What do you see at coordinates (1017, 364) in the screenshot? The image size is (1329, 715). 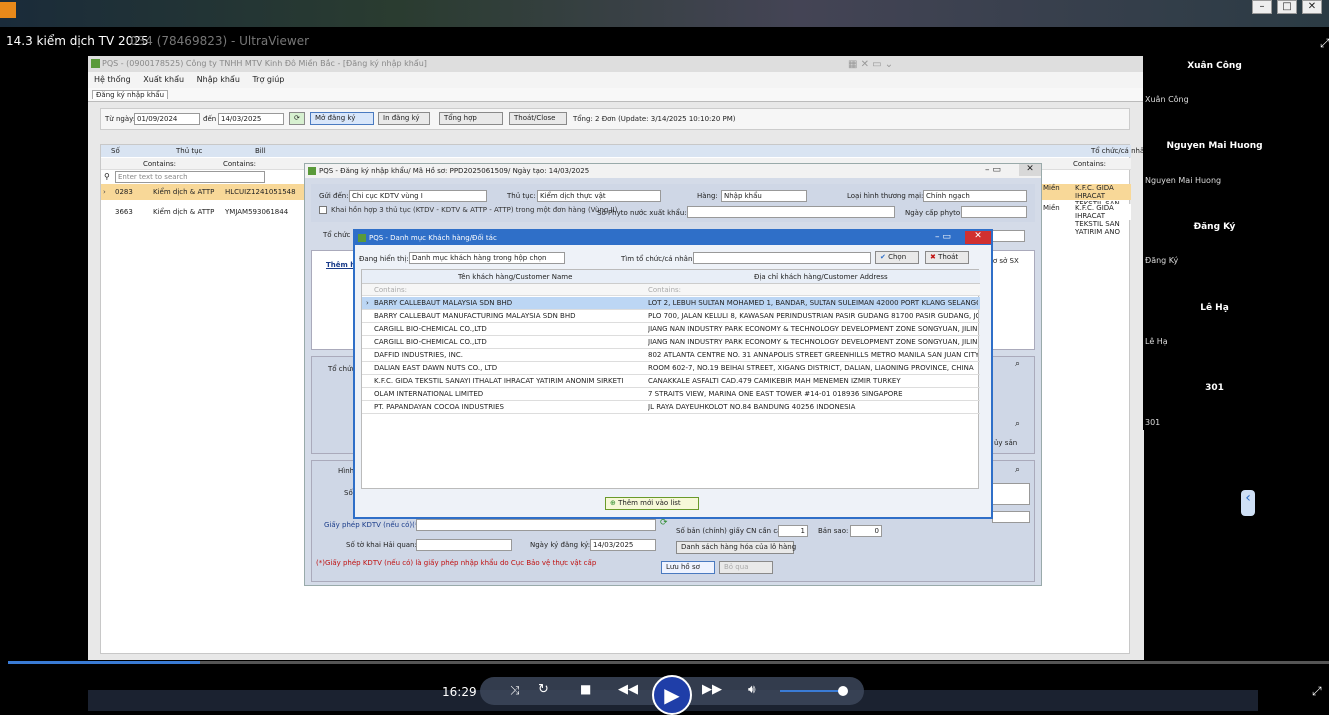 I see `binoculars-icon: ⌕` at bounding box center [1017, 364].